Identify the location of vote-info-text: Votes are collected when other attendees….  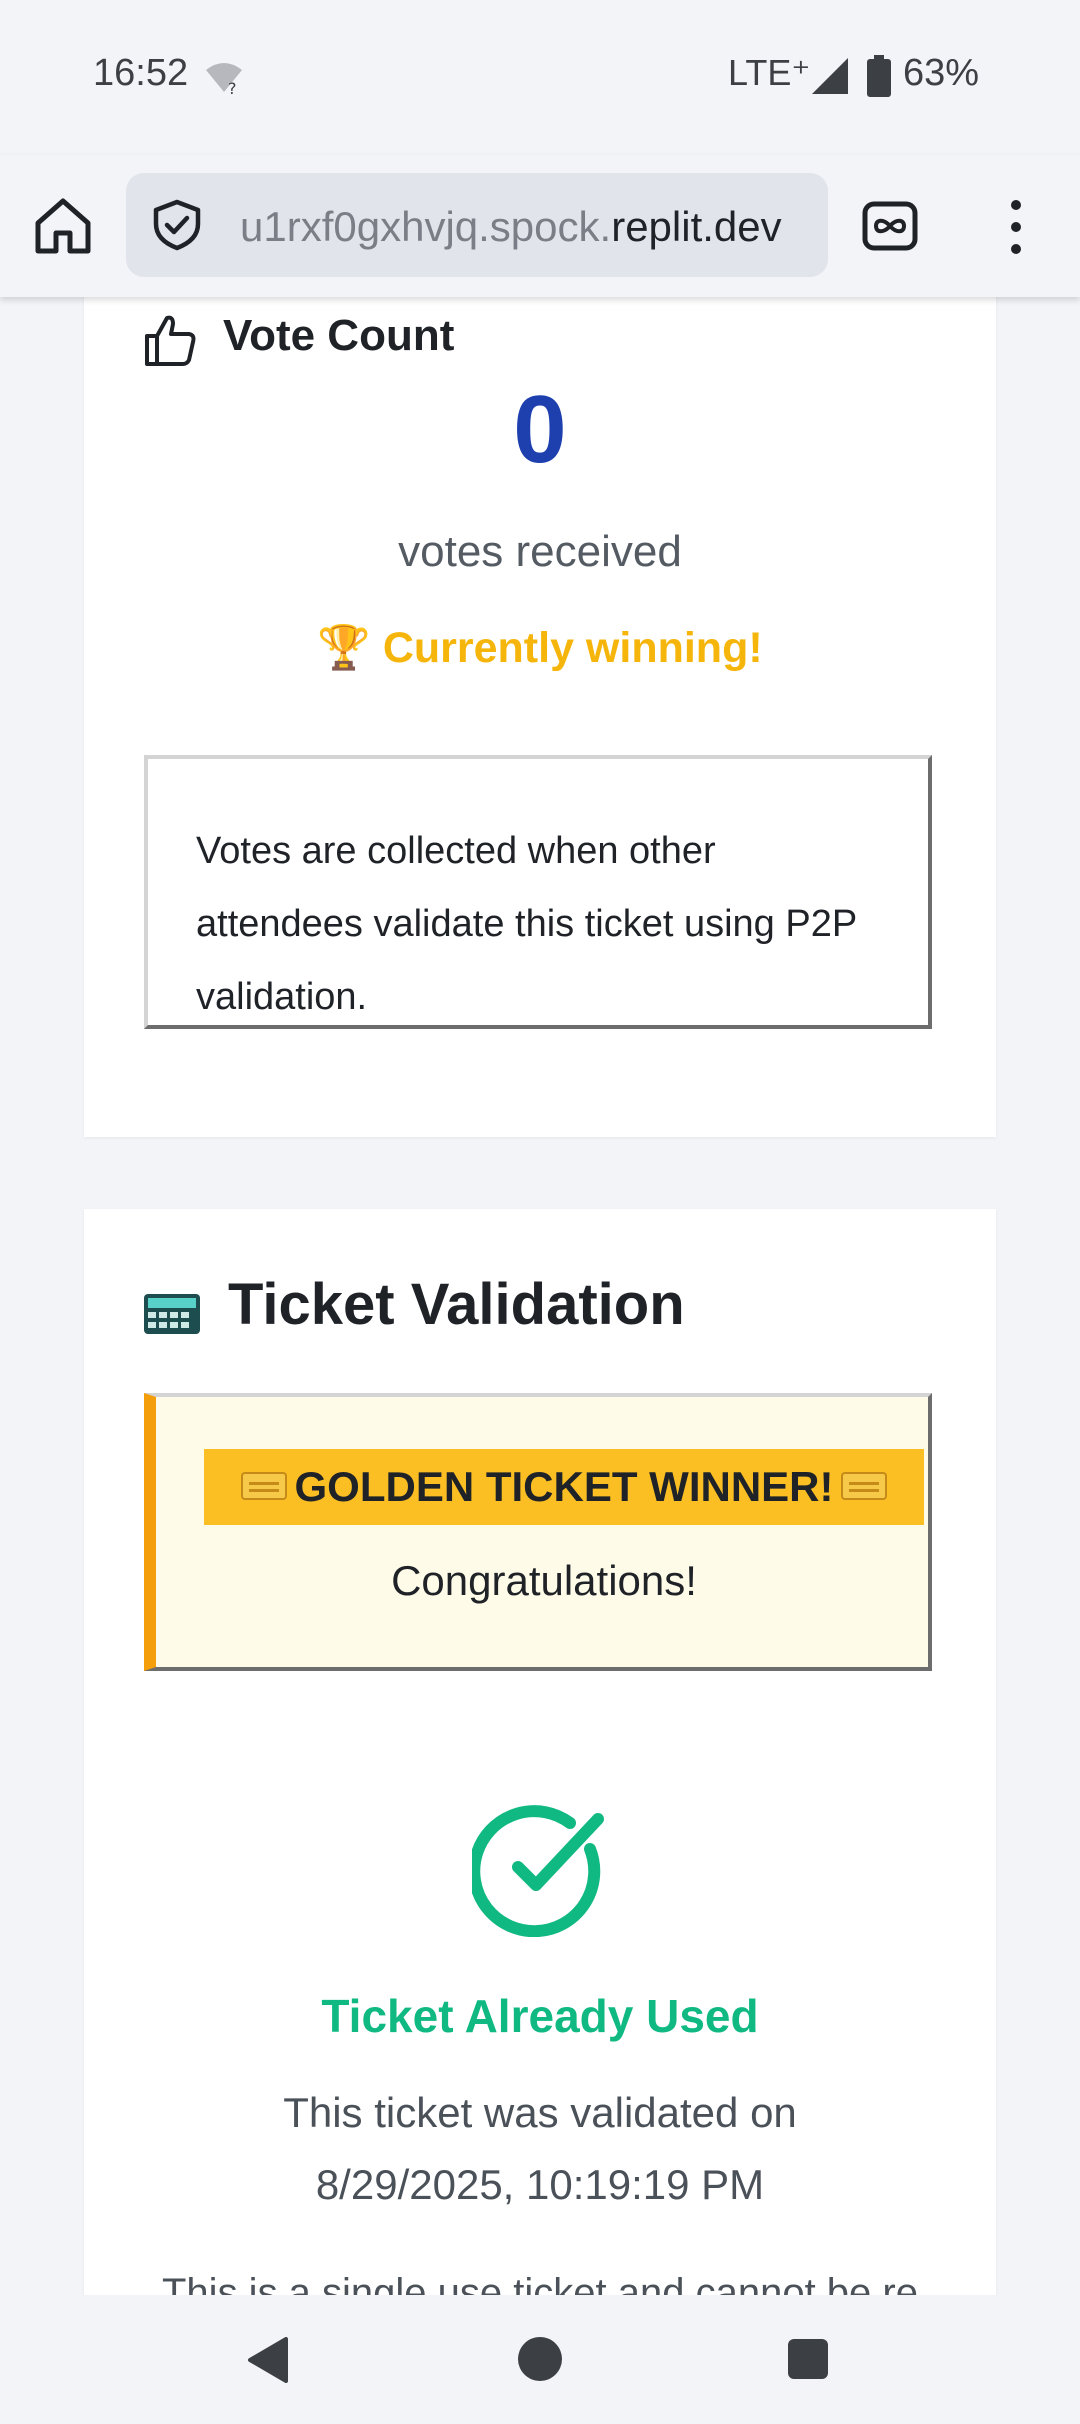
(526, 924).